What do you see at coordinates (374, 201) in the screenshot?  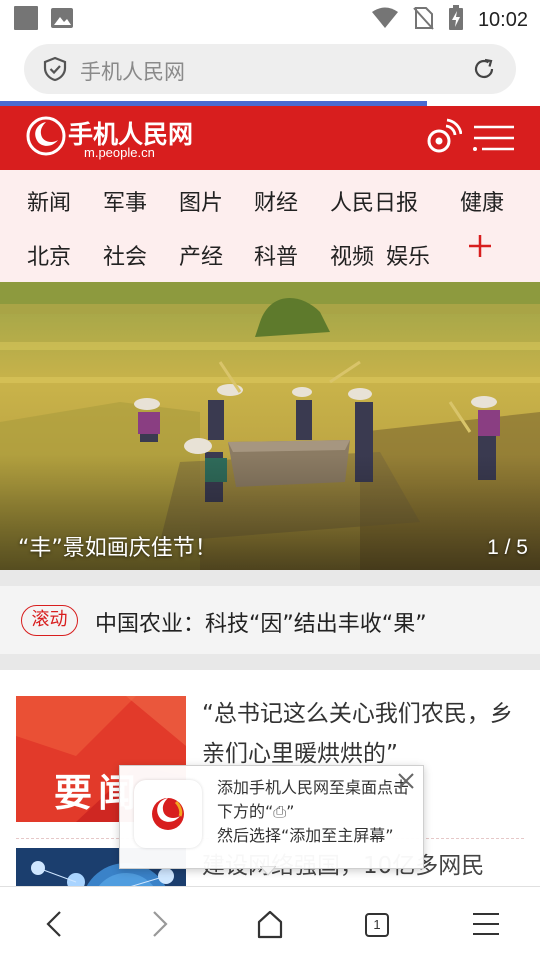 I see `nav-item-peoples-daily: 人民日报` at bounding box center [374, 201].